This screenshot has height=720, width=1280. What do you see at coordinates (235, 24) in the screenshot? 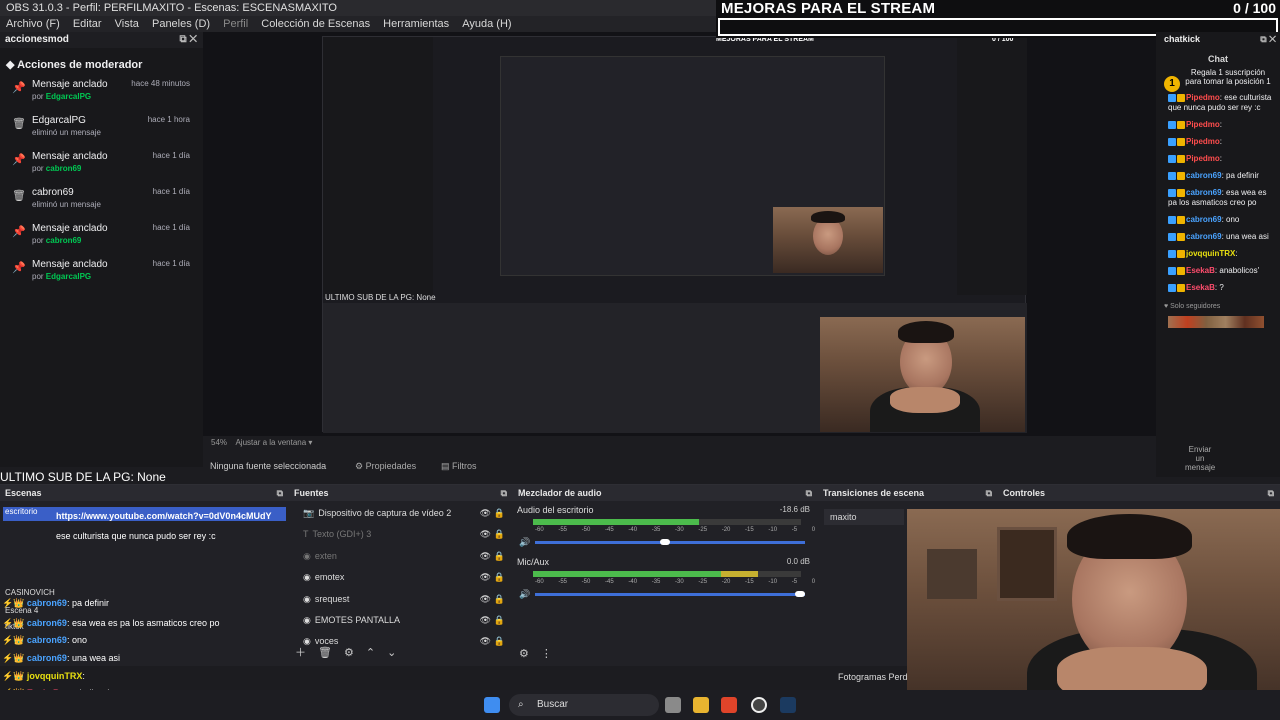
I see `menu-perfil: Perfil` at bounding box center [235, 24].